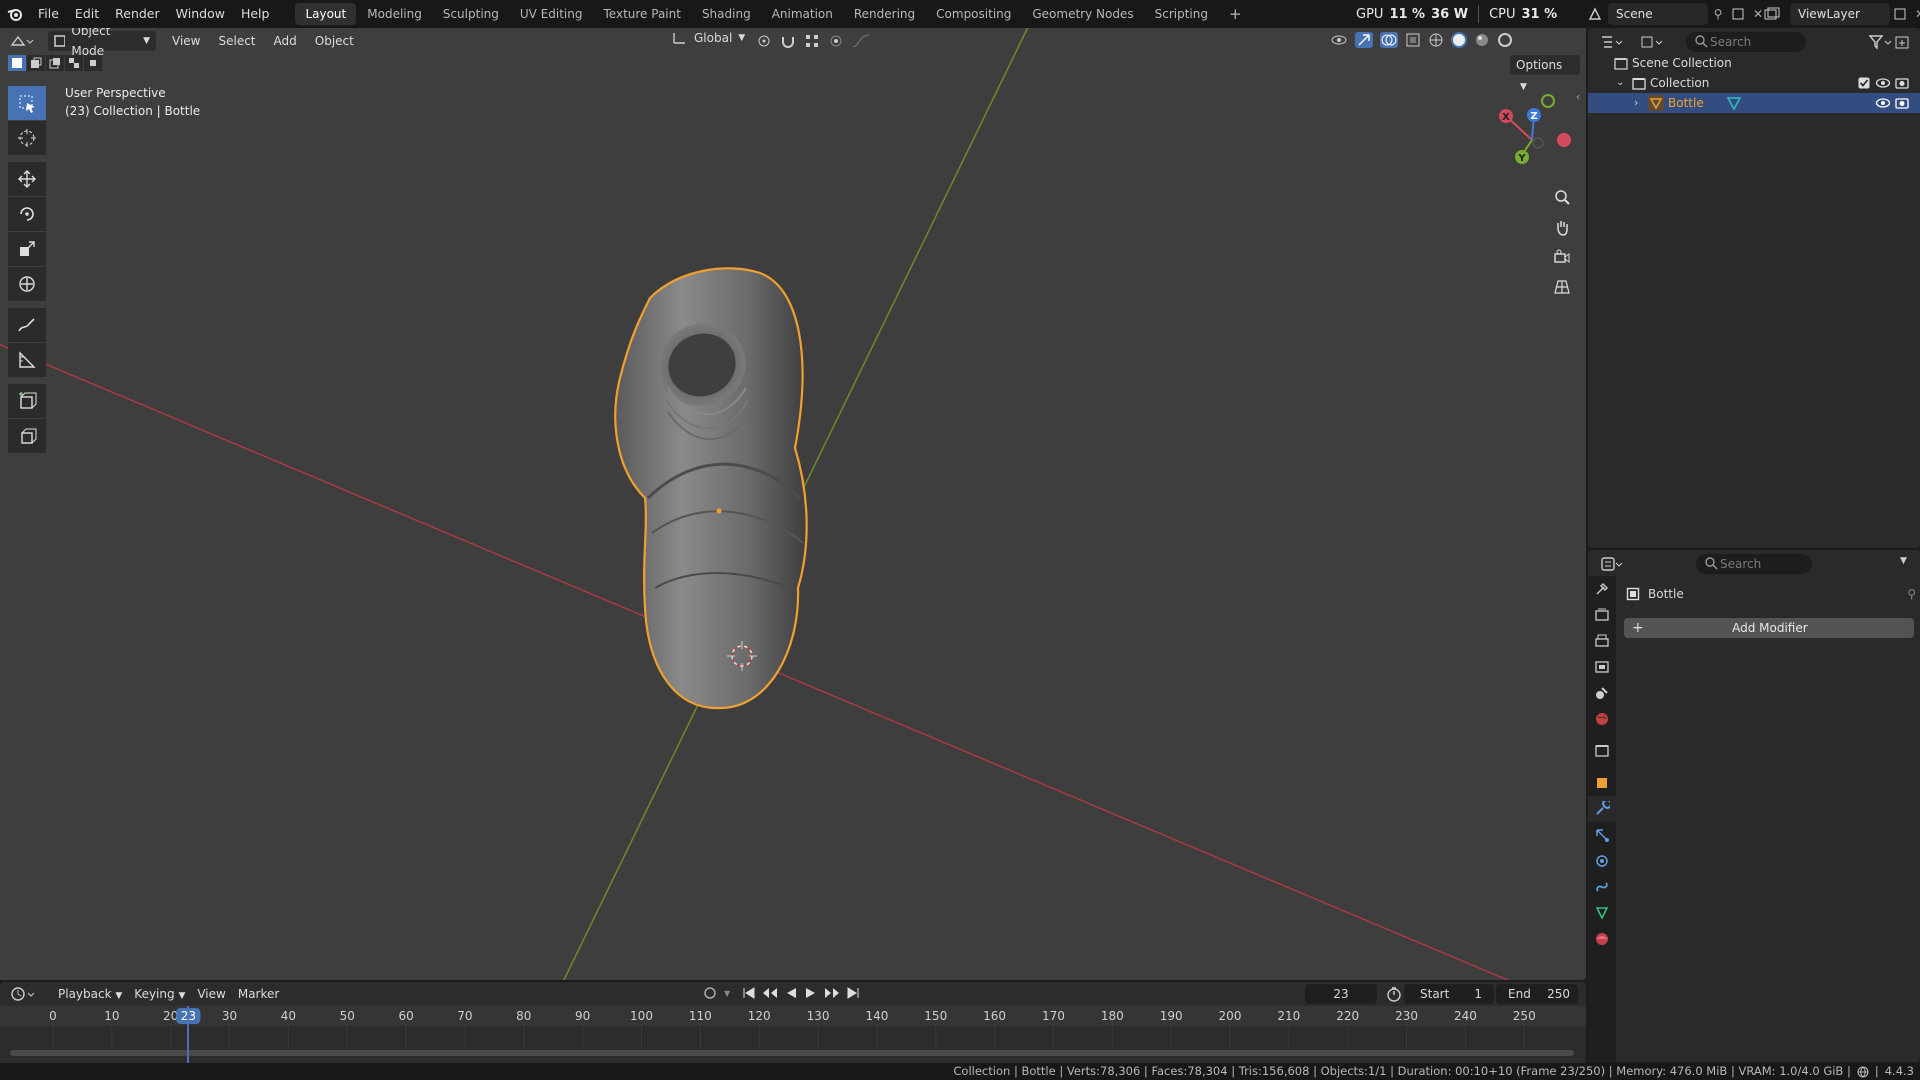 The width and height of the screenshot is (1920, 1080). What do you see at coordinates (186, 41) in the screenshot?
I see `view-menu: View` at bounding box center [186, 41].